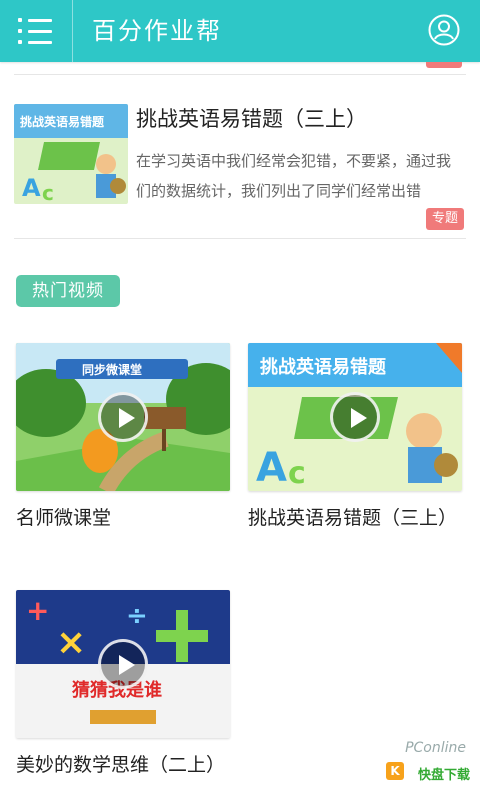 Image resolution: width=480 pixels, height=800 pixels. I want to click on header-divider, so click(72, 31).